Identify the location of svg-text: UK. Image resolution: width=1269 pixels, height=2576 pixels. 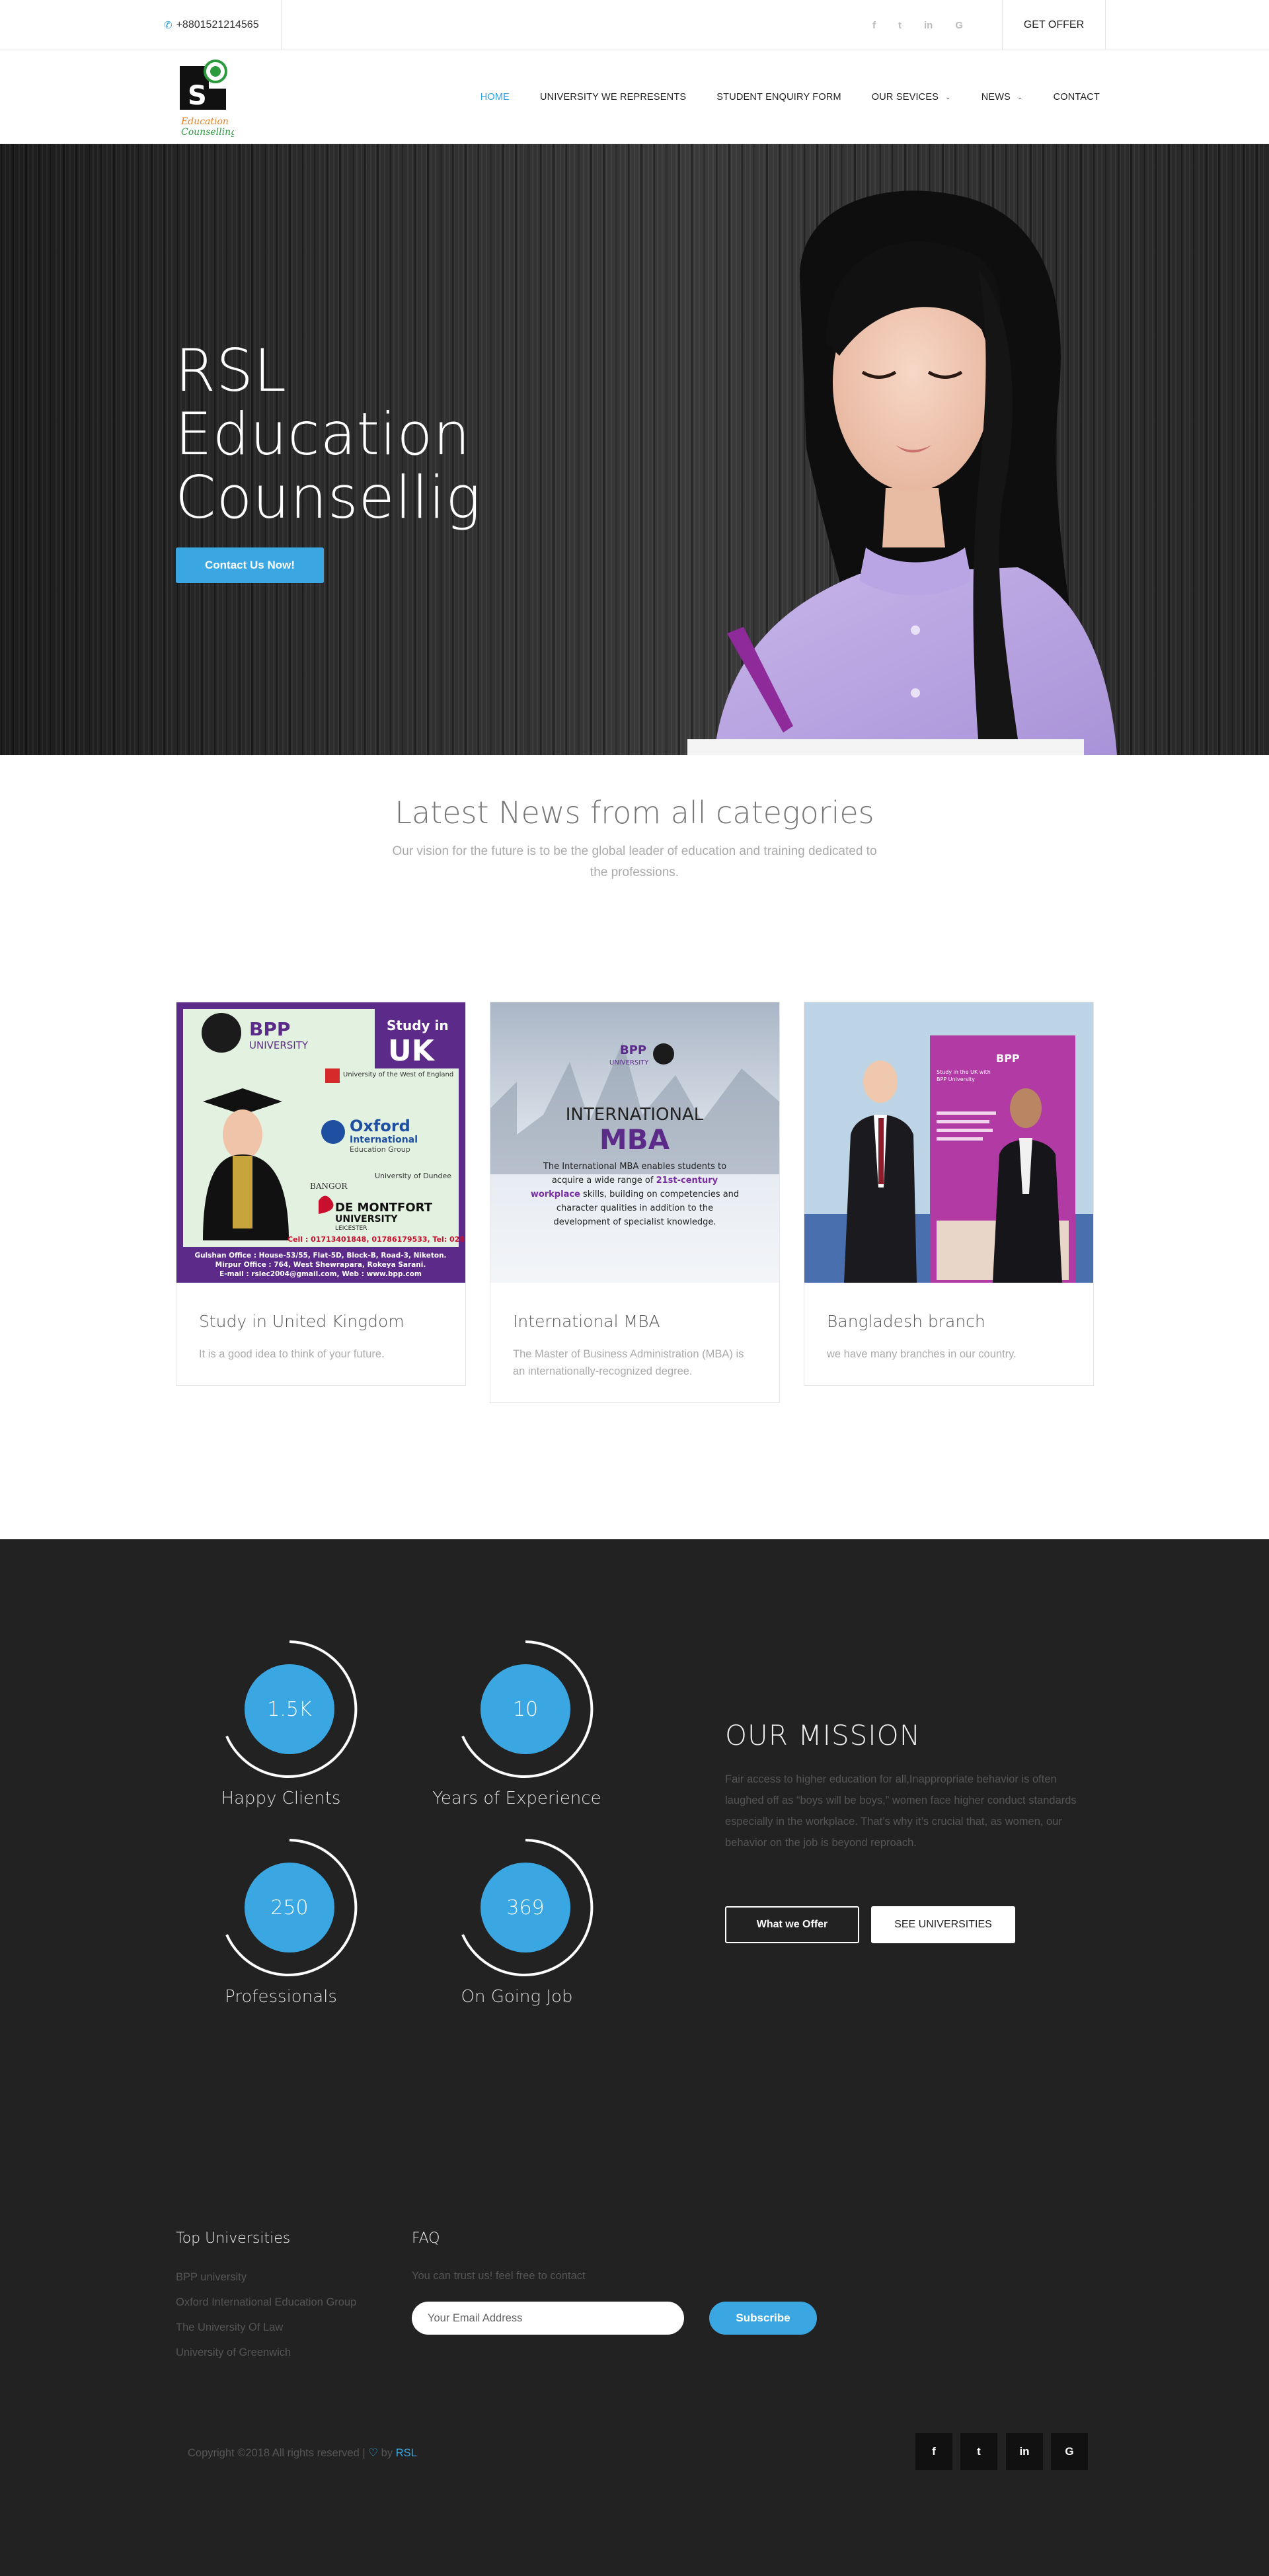
(412, 1051).